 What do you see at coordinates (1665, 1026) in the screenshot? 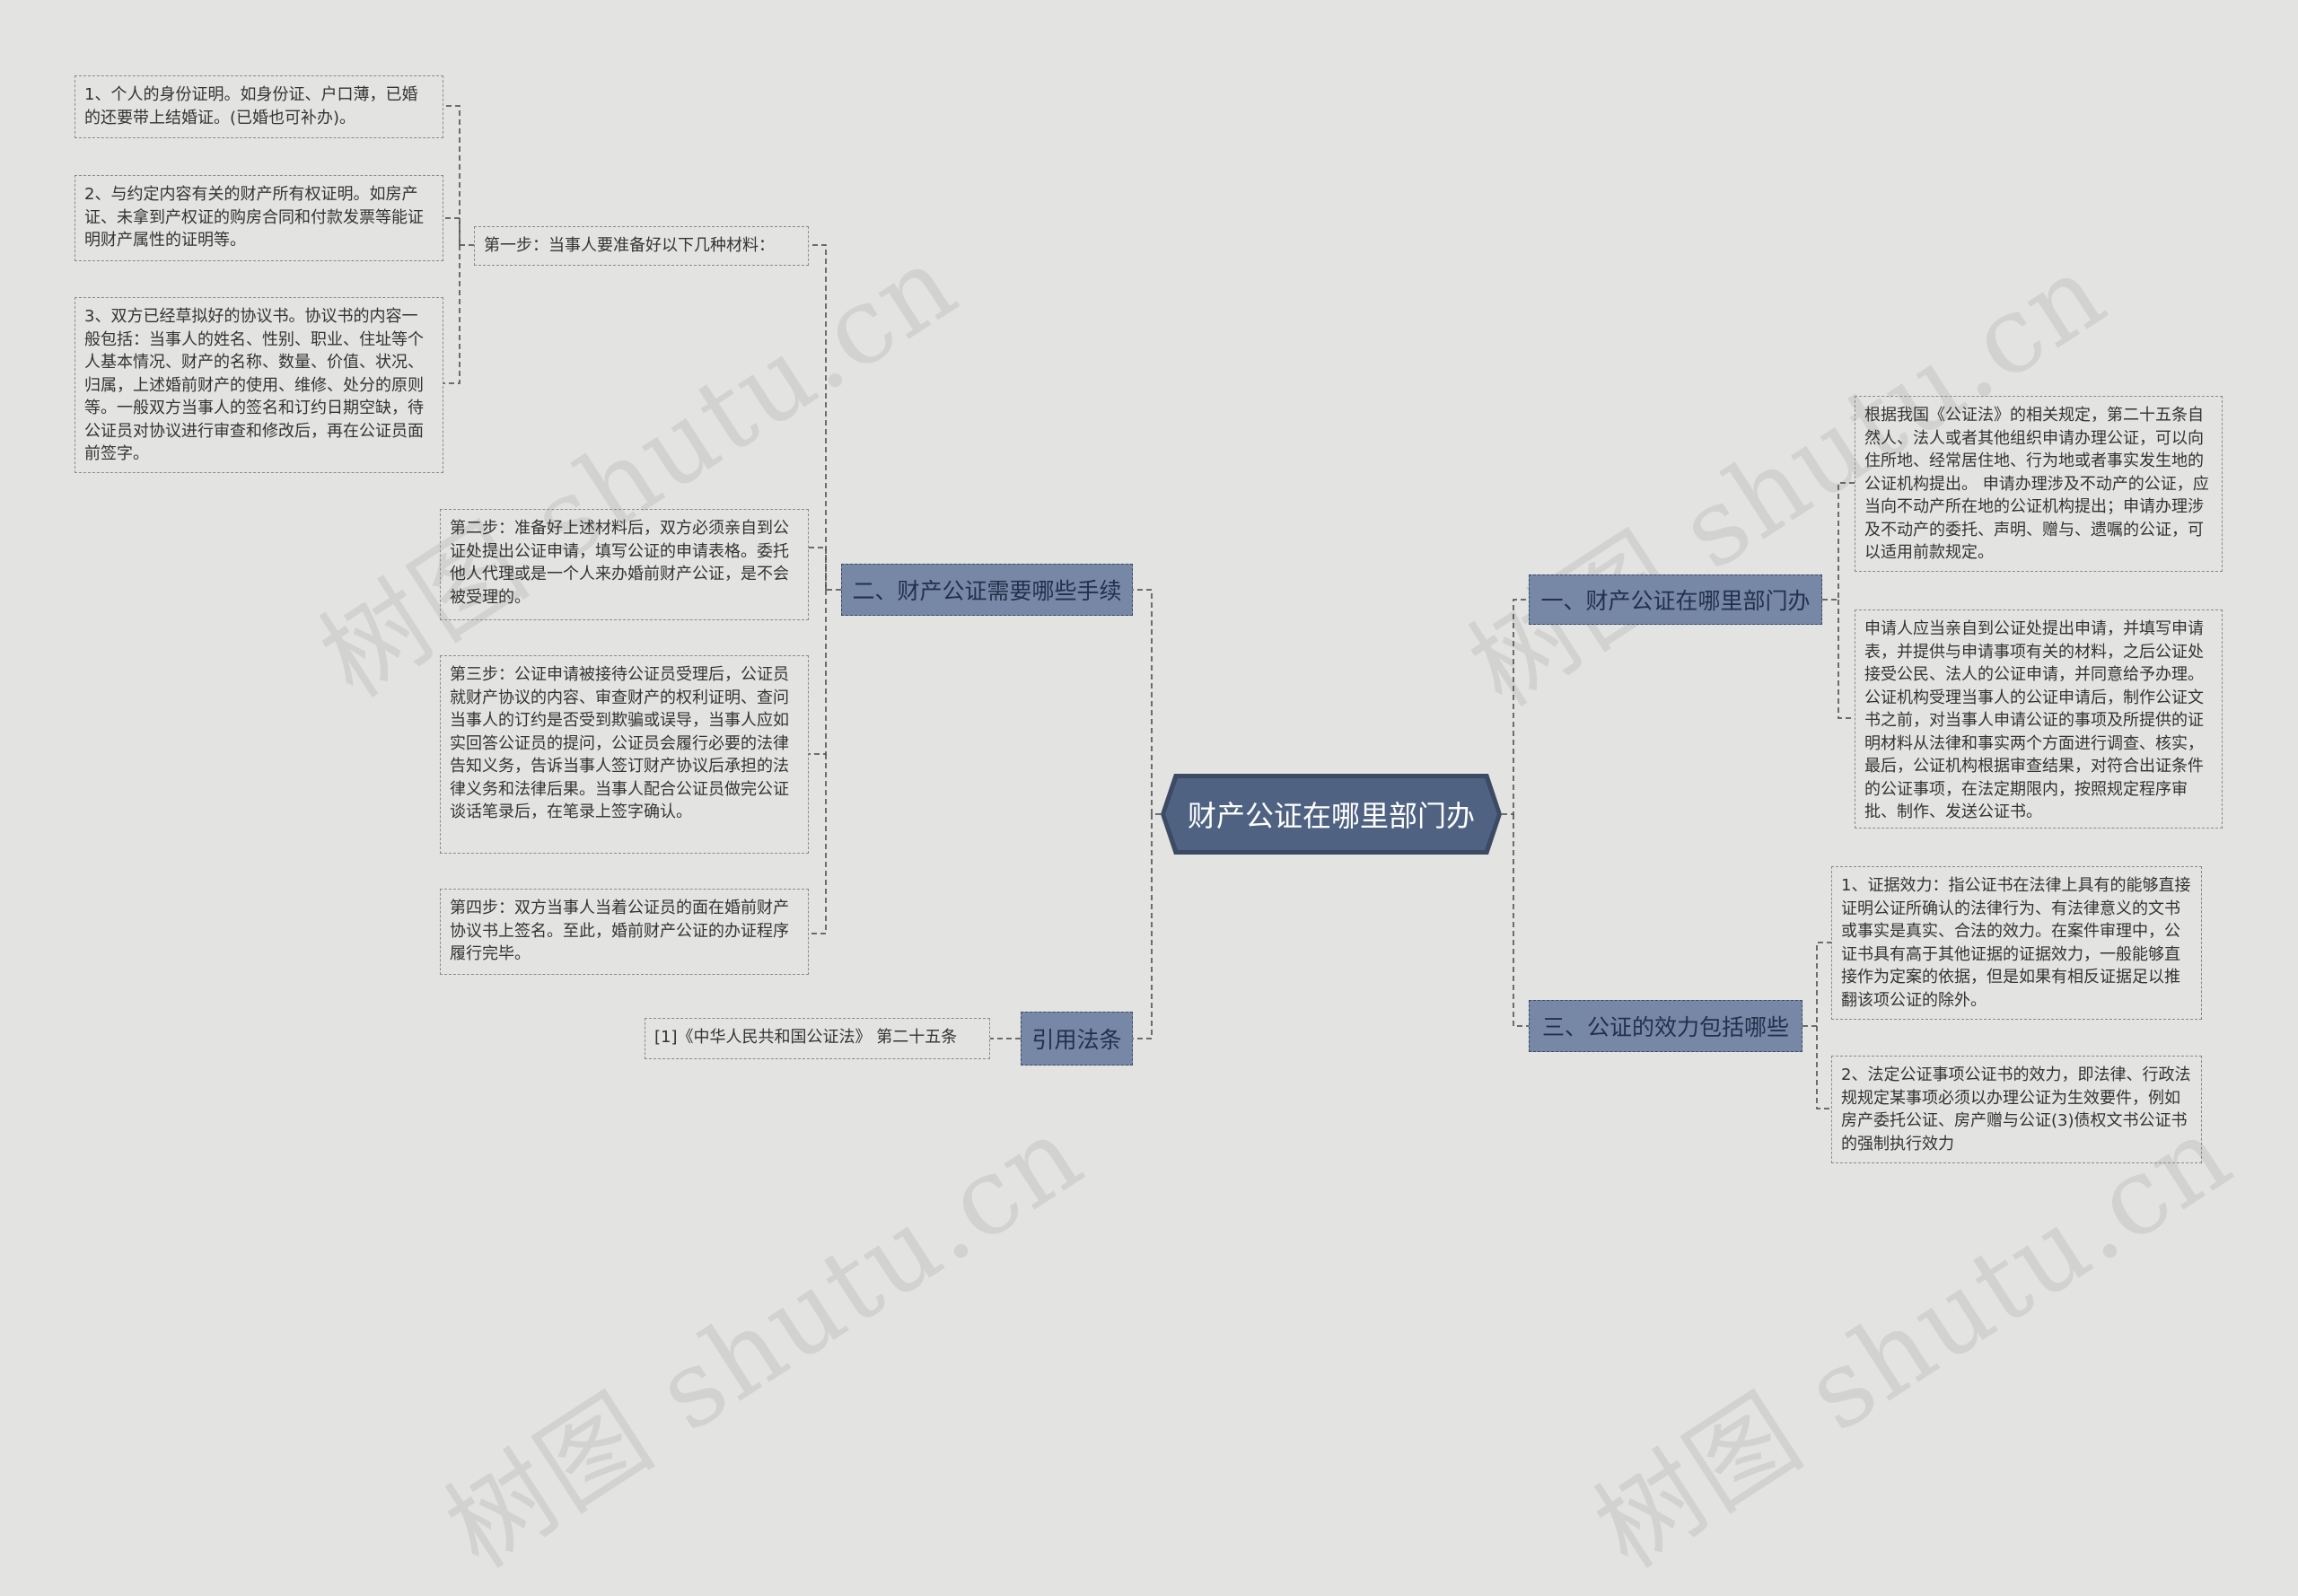
I see `branch-node-effect: 三、公证的效力包括哪些` at bounding box center [1665, 1026].